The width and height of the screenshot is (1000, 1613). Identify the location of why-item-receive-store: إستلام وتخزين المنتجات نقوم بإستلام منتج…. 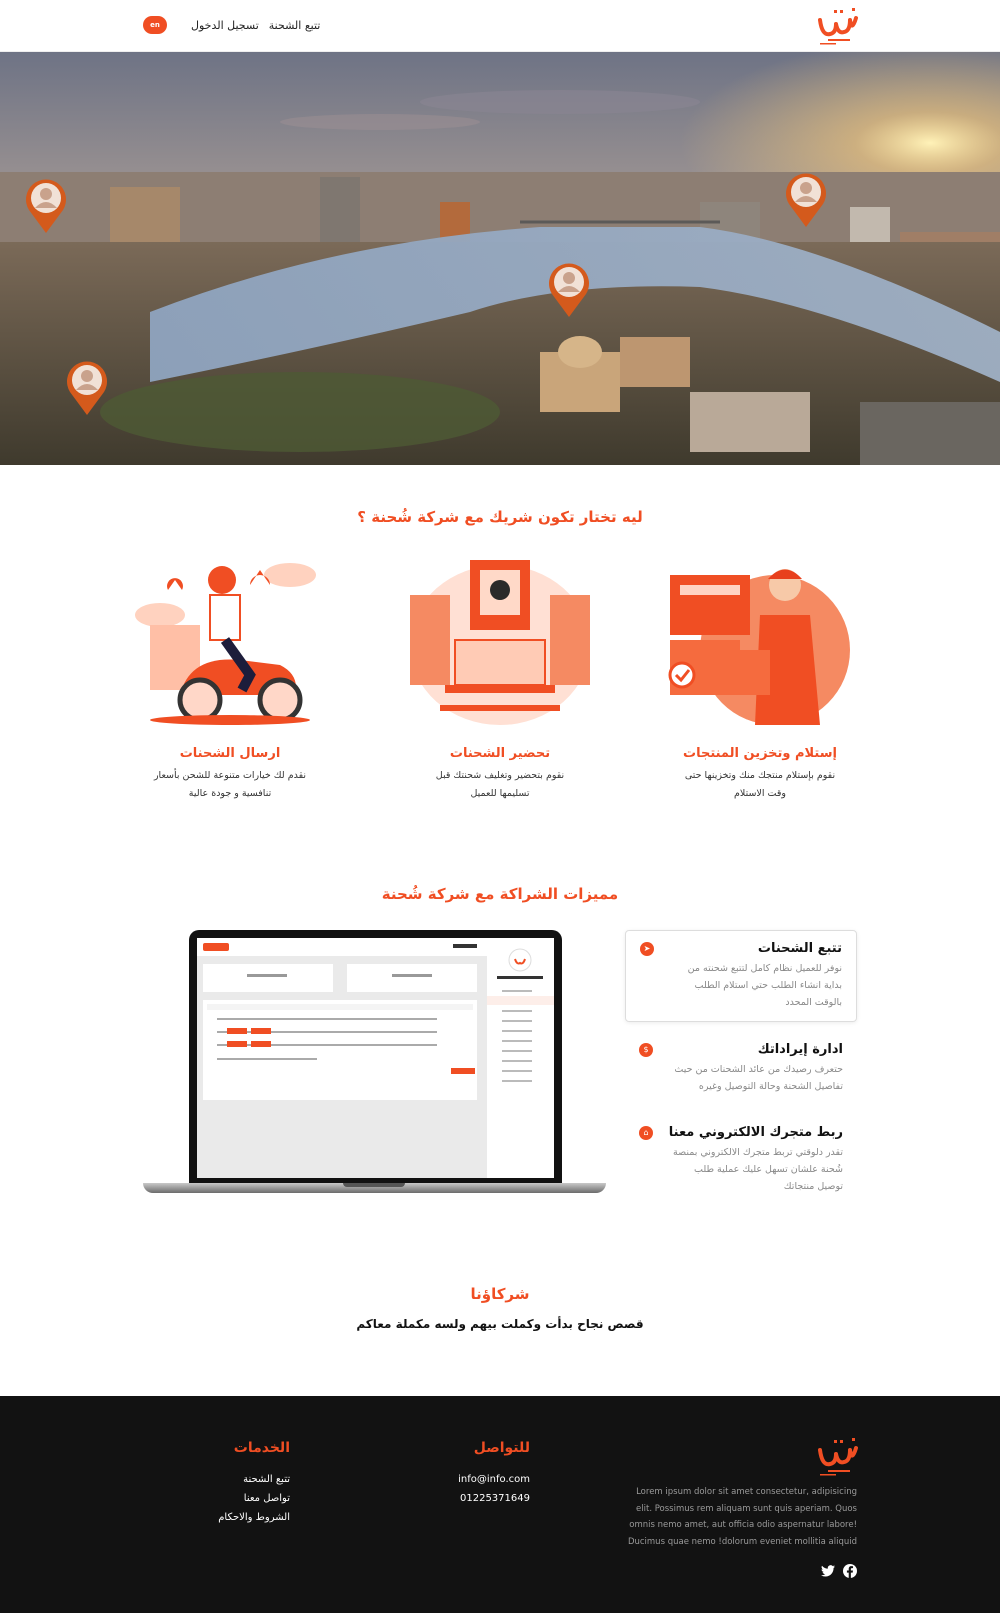
(760, 679).